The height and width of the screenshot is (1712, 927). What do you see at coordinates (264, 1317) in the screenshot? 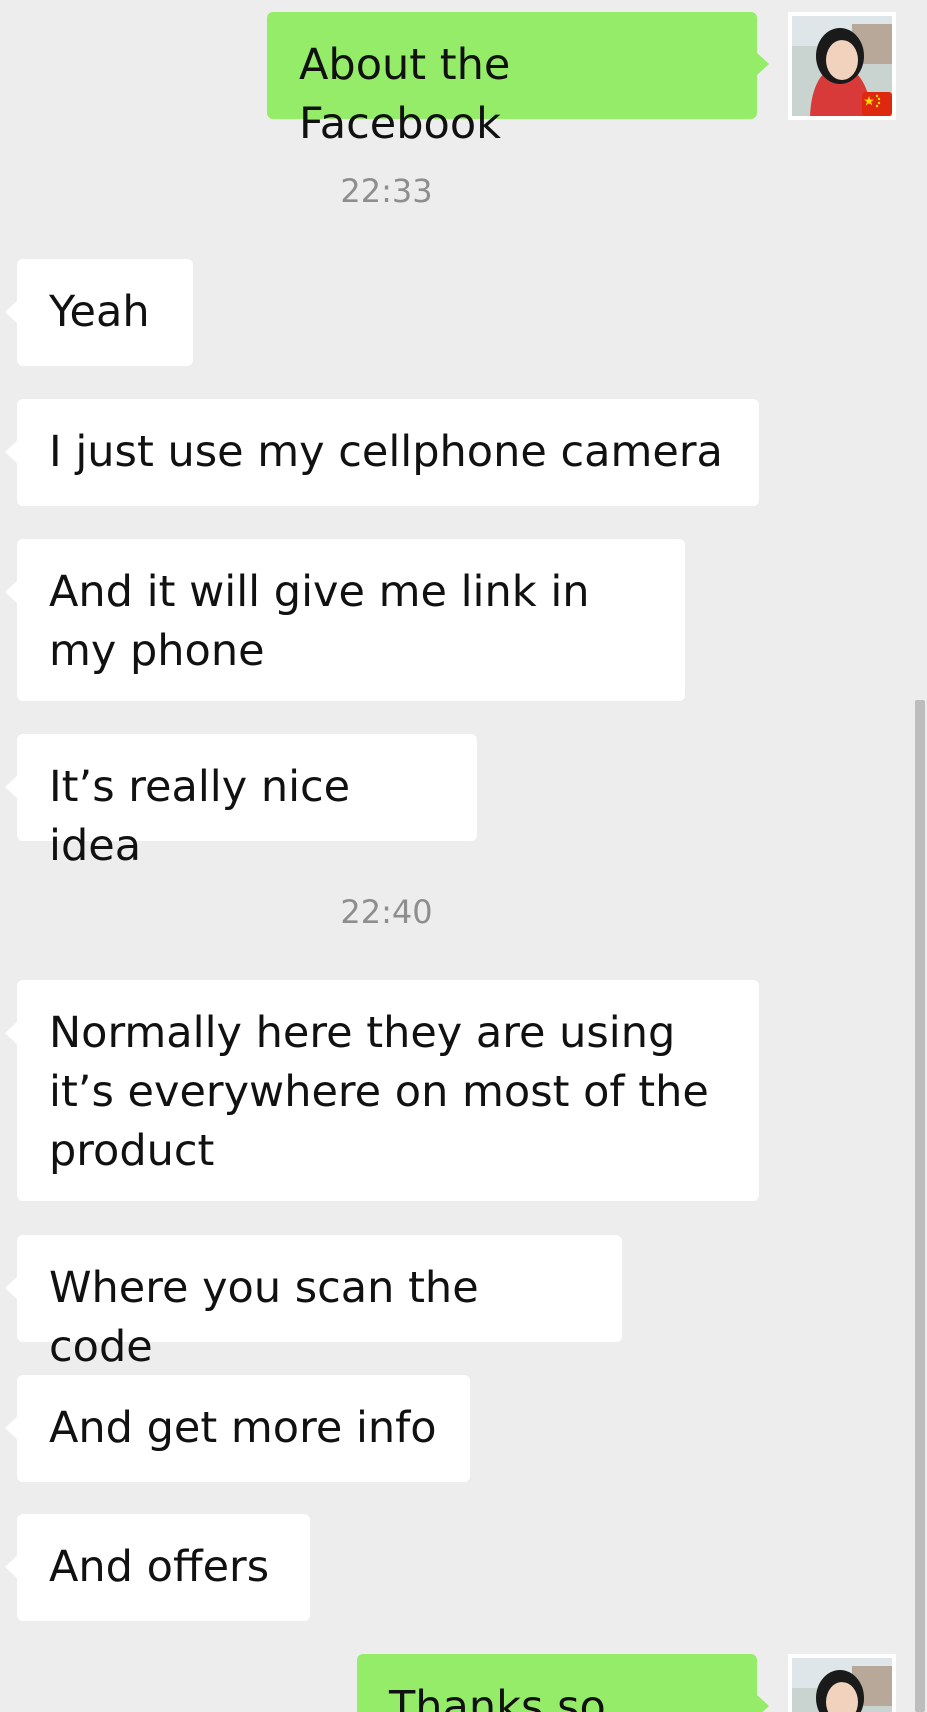
I see `message-text: Where you scan the code` at bounding box center [264, 1317].